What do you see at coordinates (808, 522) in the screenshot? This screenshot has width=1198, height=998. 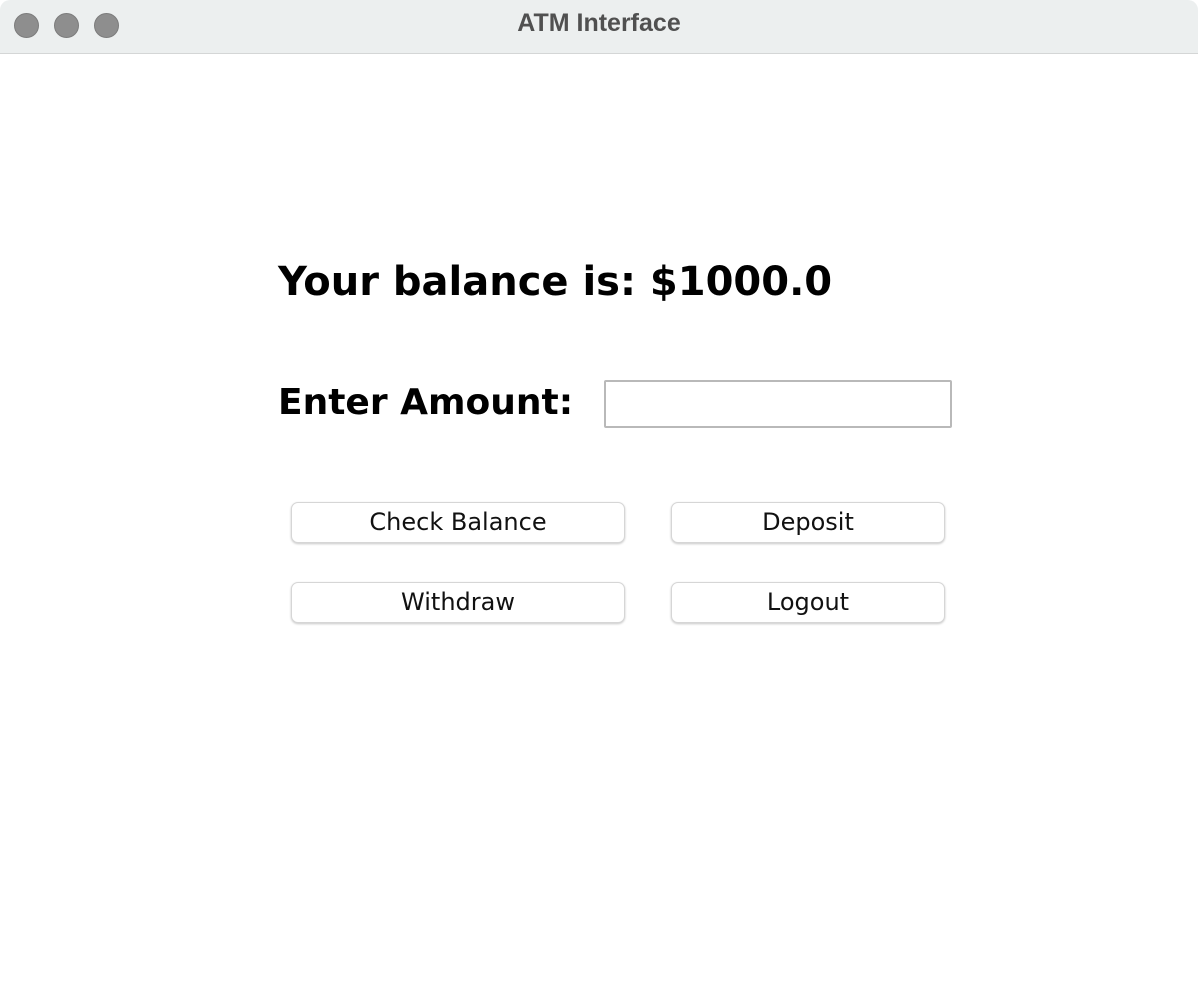 I see `deposit-button: Deposit` at bounding box center [808, 522].